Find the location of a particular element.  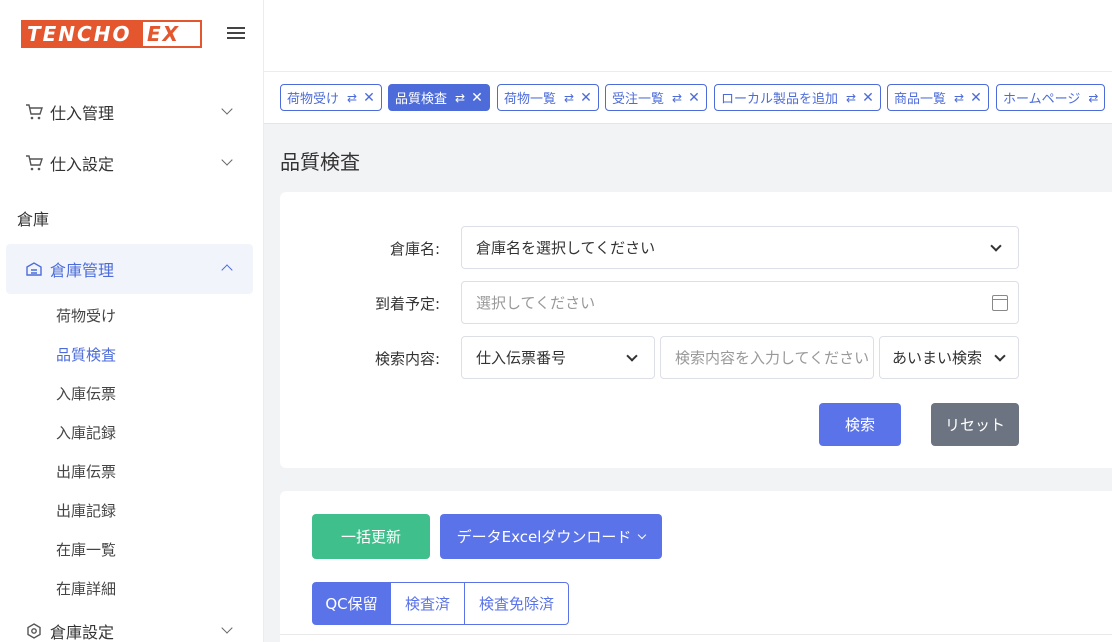

tab-quality-check: 品質検査 ⇄ ✕ is located at coordinates (439, 97).